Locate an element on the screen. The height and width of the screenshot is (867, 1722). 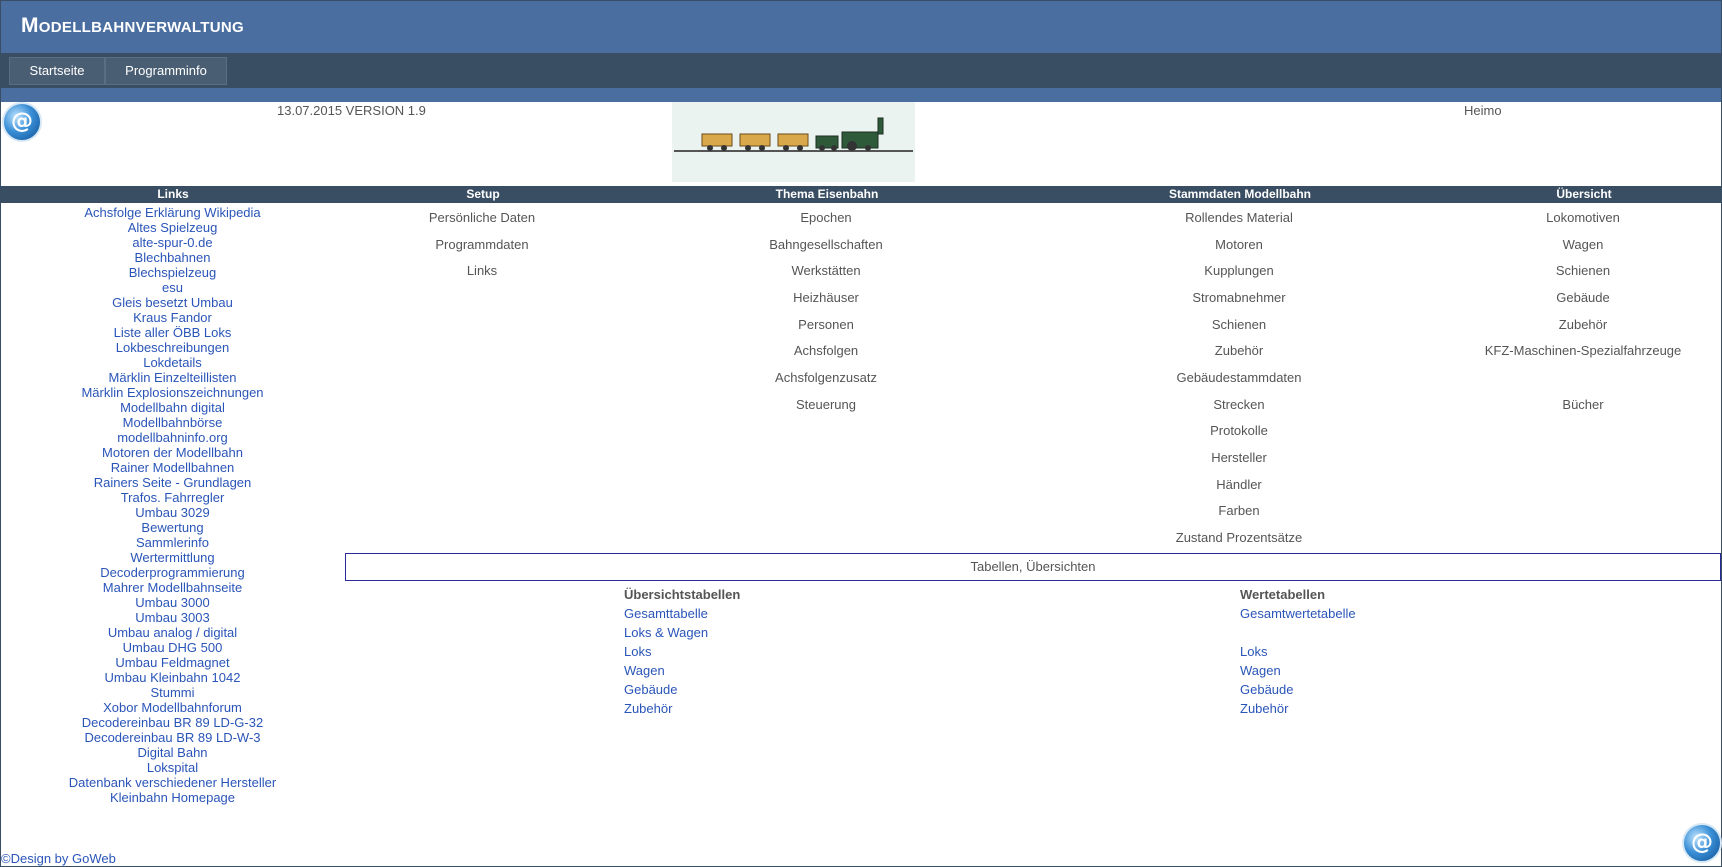
uebersicht-item: Schienen is located at coordinates (1583, 270).